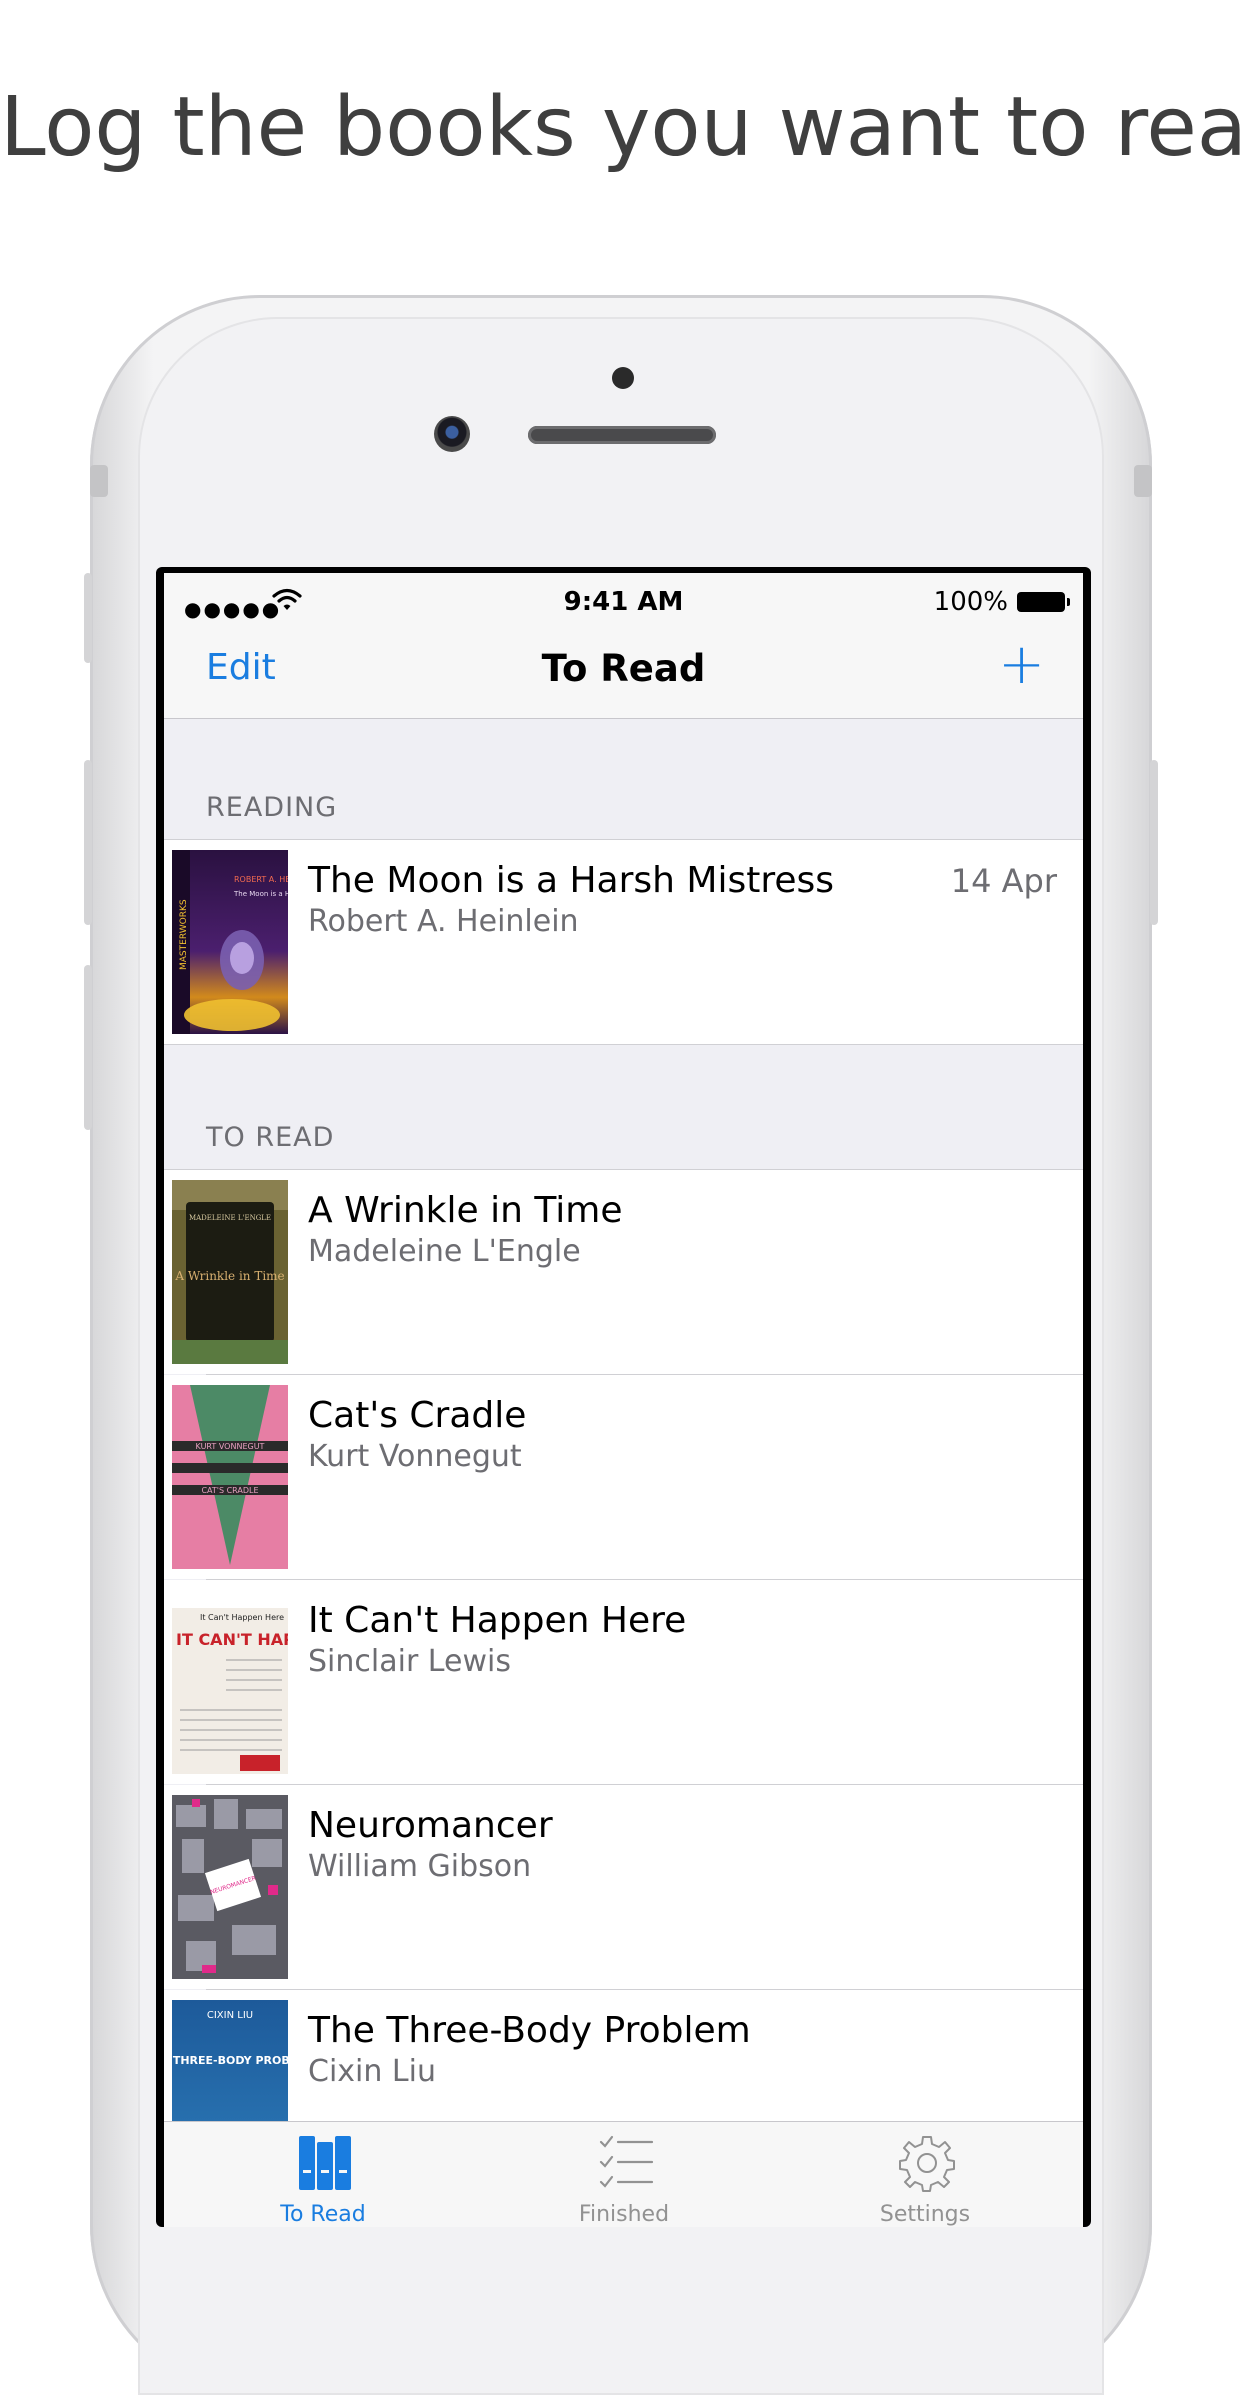 This screenshot has width=1242, height=2395. What do you see at coordinates (409, 1661) in the screenshot?
I see `book-author: Sinclair Lewis` at bounding box center [409, 1661].